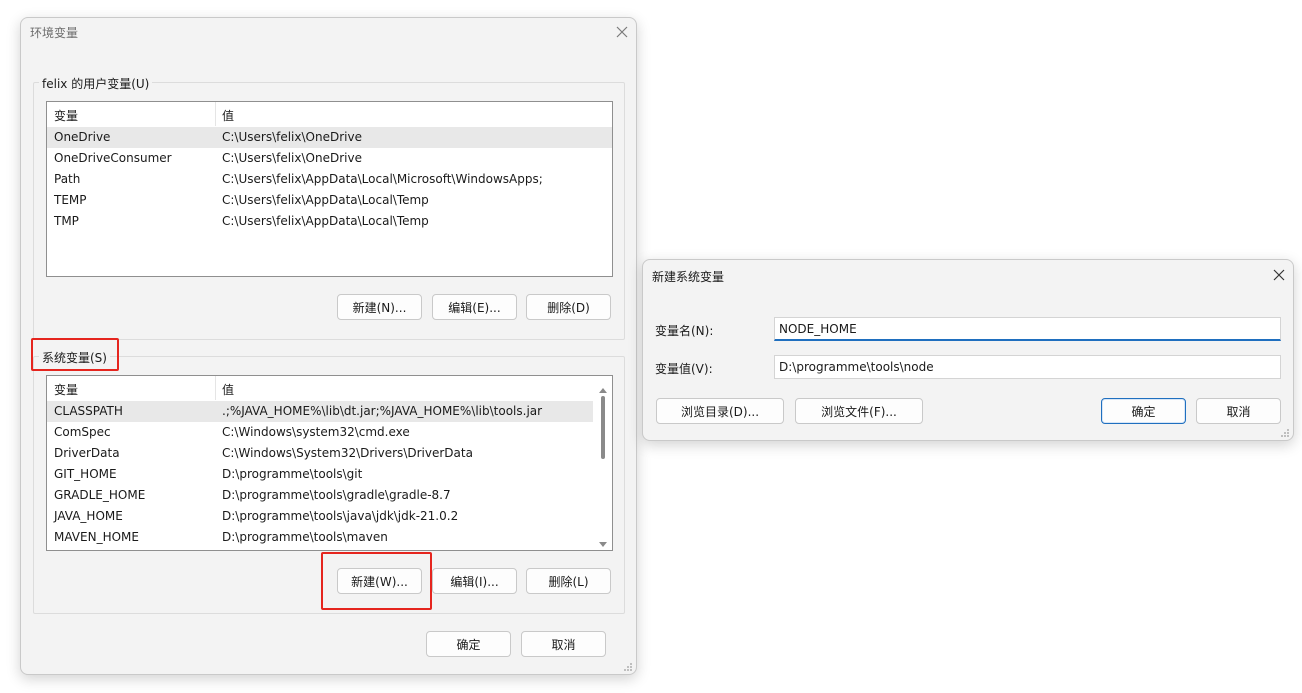 The width and height of the screenshot is (1302, 693). I want to click on var-name: CLASSPATH, so click(88, 411).